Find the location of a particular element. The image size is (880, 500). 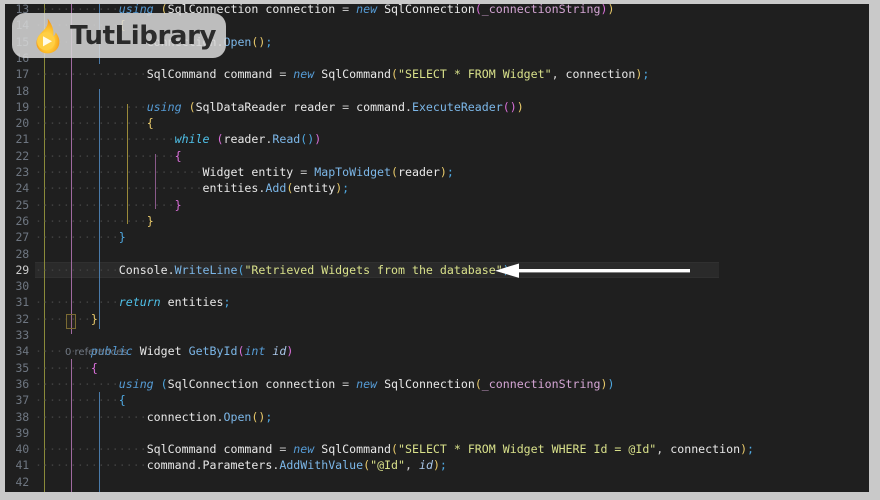

code-token: Parameters is located at coordinates (237, 465).